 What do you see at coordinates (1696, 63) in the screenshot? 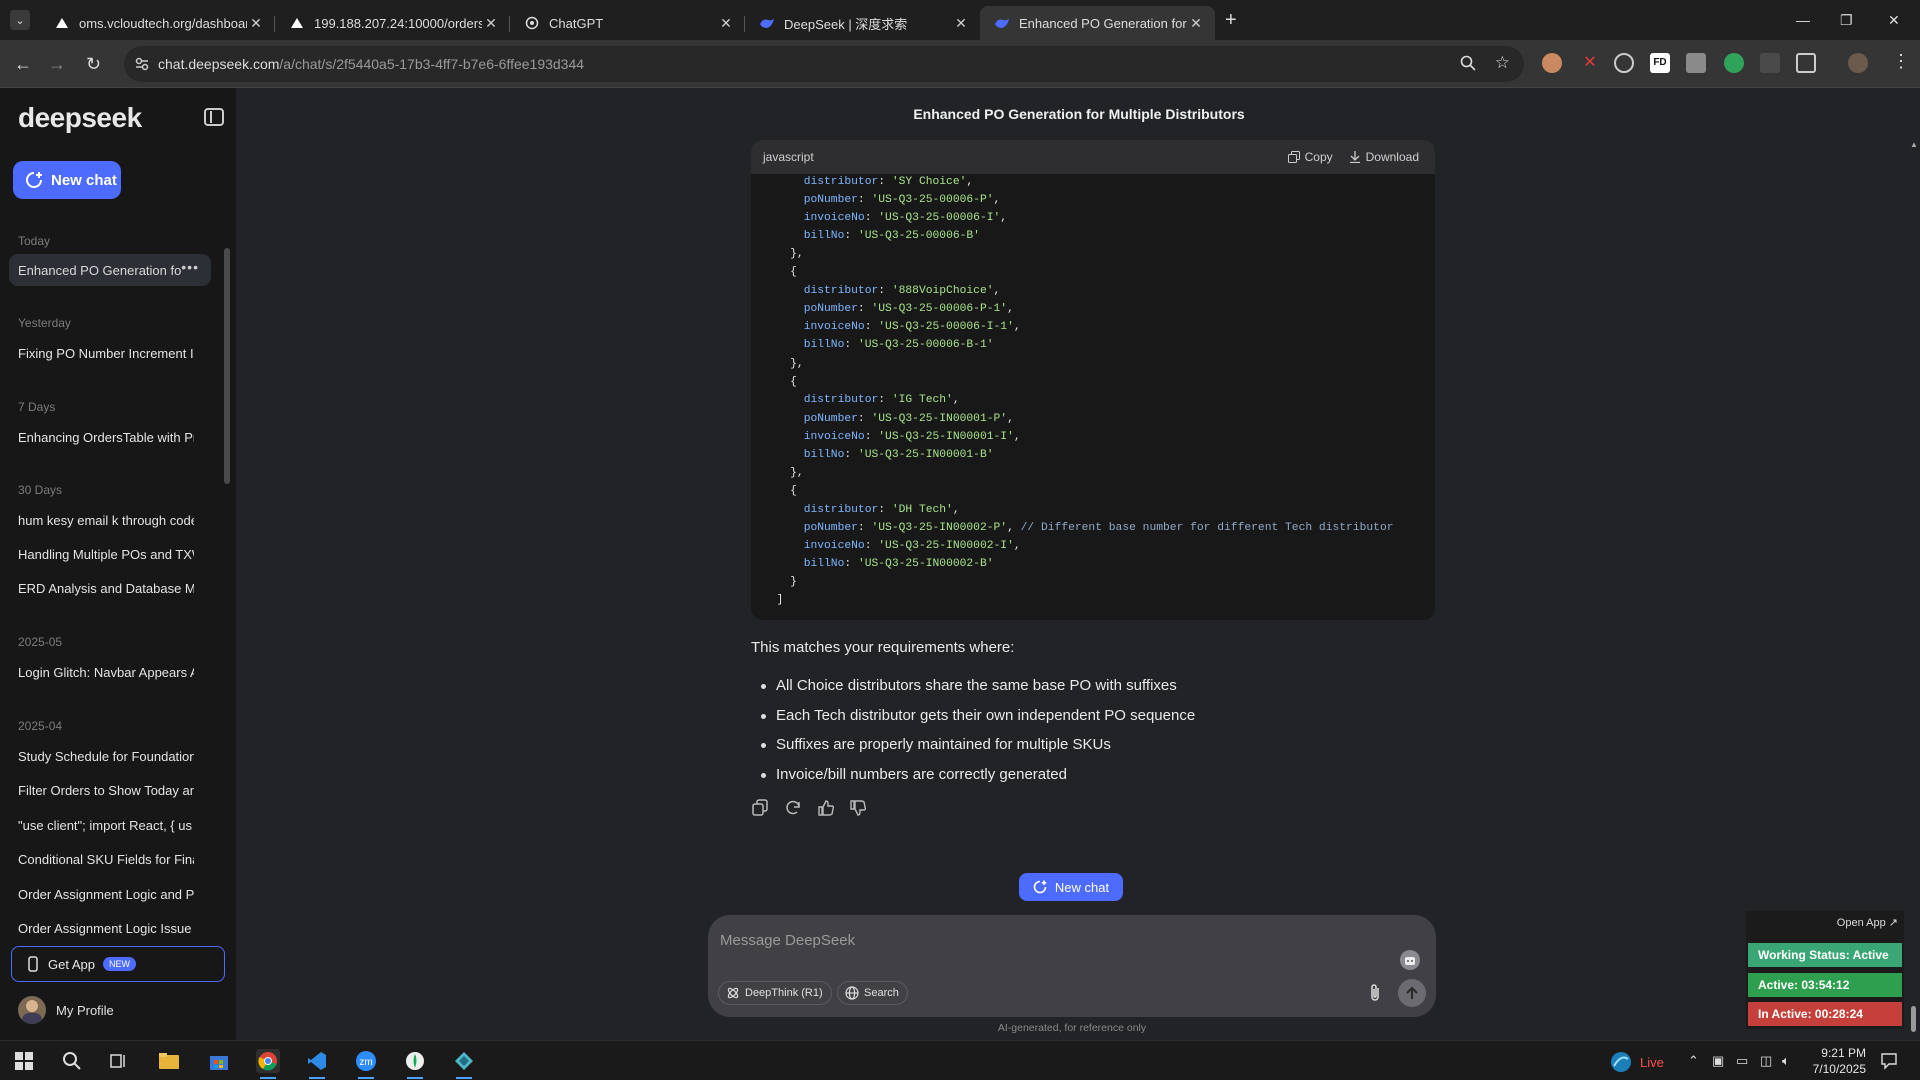
I see `image-extension-icon` at bounding box center [1696, 63].